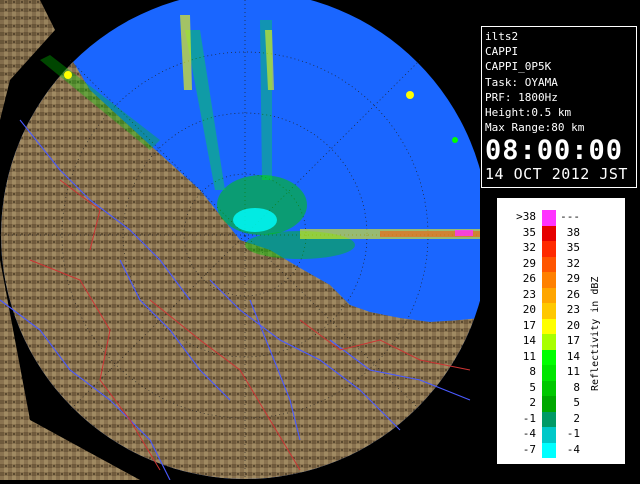  Describe the element at coordinates (573, 371) in the screenshot. I see `legend-high-label: 11` at that location.